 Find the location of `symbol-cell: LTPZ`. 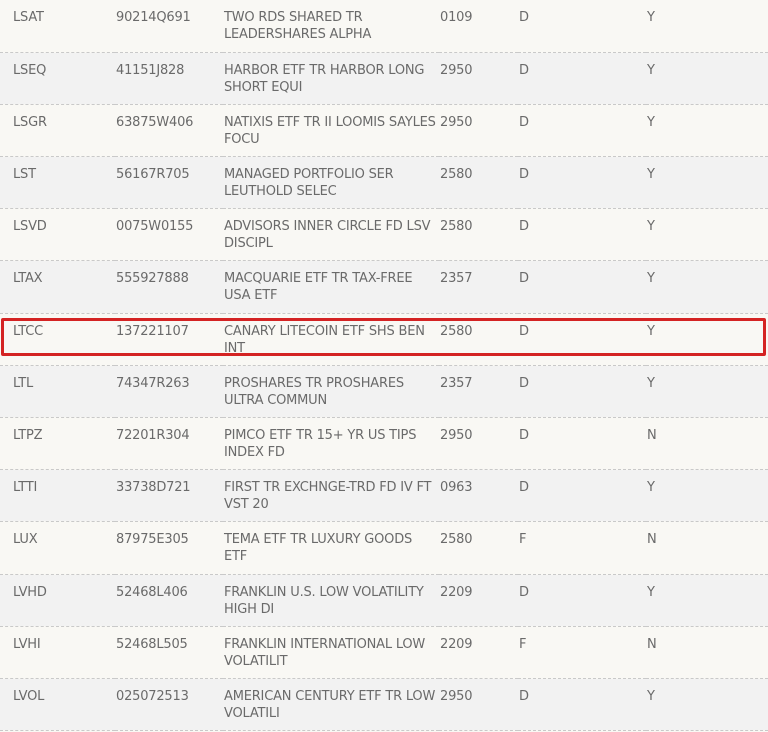

symbol-cell: LTPZ is located at coordinates (28, 435).